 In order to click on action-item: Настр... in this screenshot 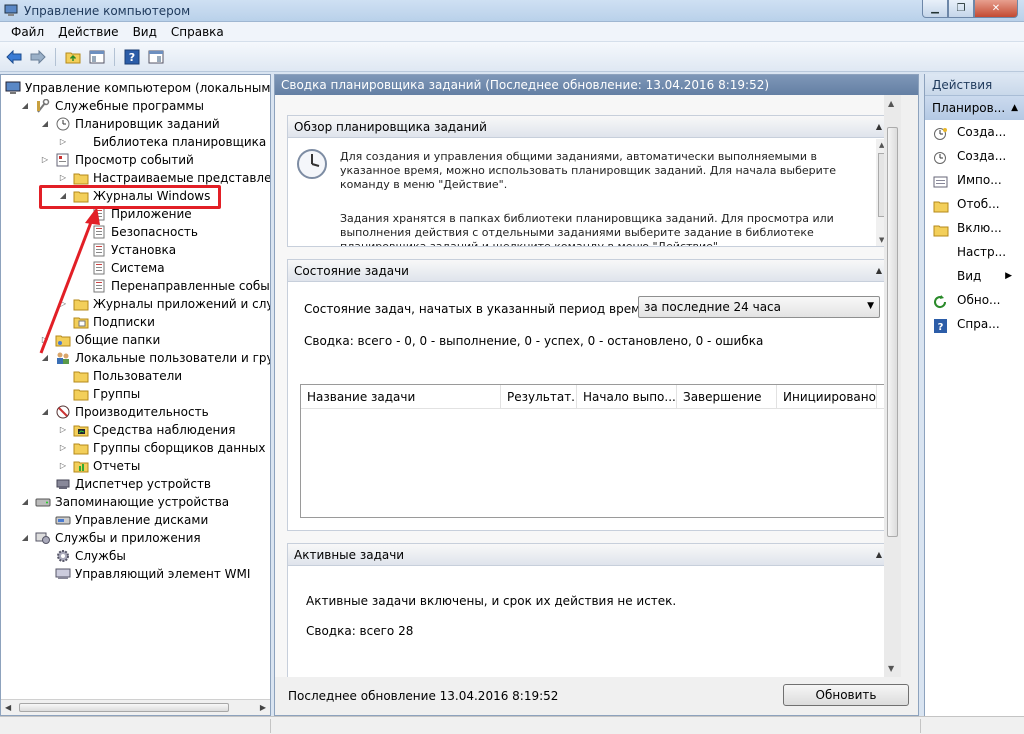, I will do `click(974, 252)`.